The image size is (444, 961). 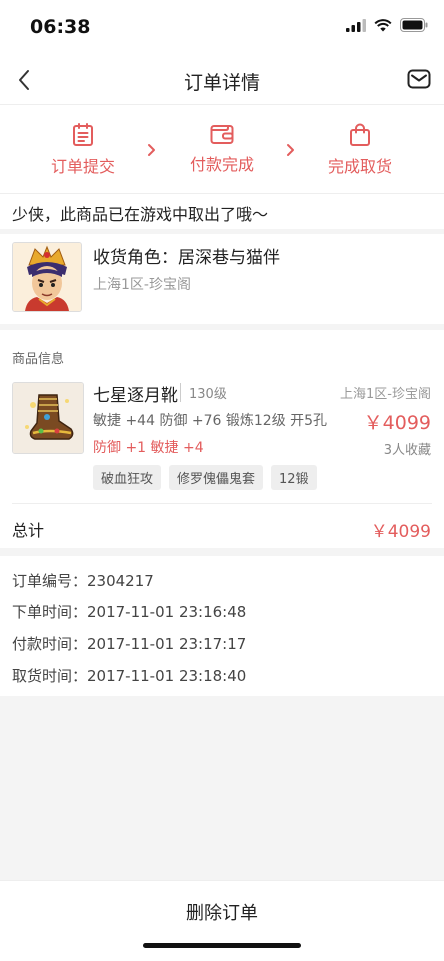 I want to click on battery-icon, so click(x=414, y=25).